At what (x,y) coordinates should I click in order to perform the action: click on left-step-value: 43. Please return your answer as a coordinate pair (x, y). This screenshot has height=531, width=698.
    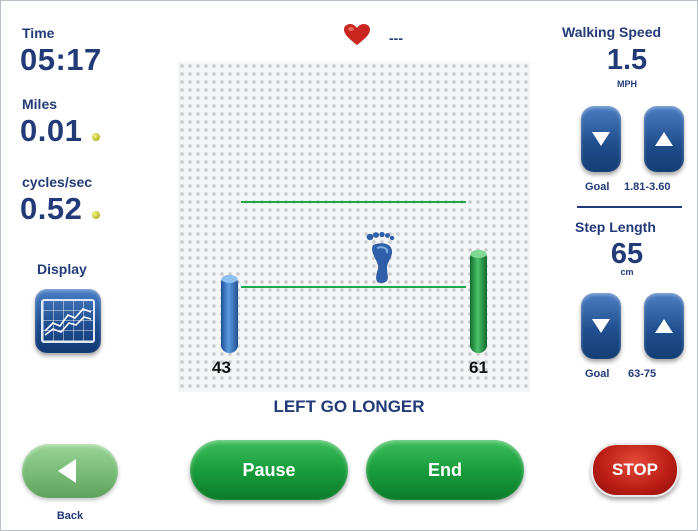
    Looking at the image, I should click on (221, 367).